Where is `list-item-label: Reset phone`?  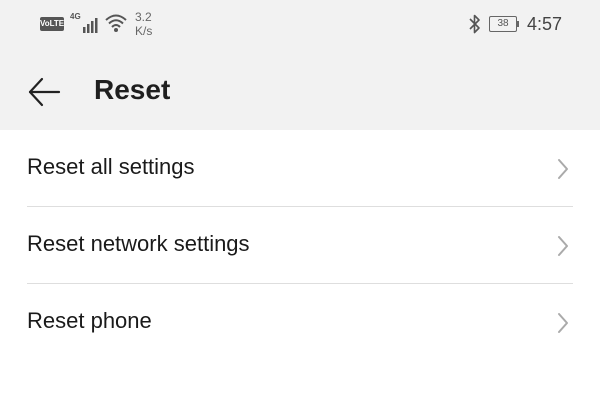 list-item-label: Reset phone is located at coordinates (89, 320).